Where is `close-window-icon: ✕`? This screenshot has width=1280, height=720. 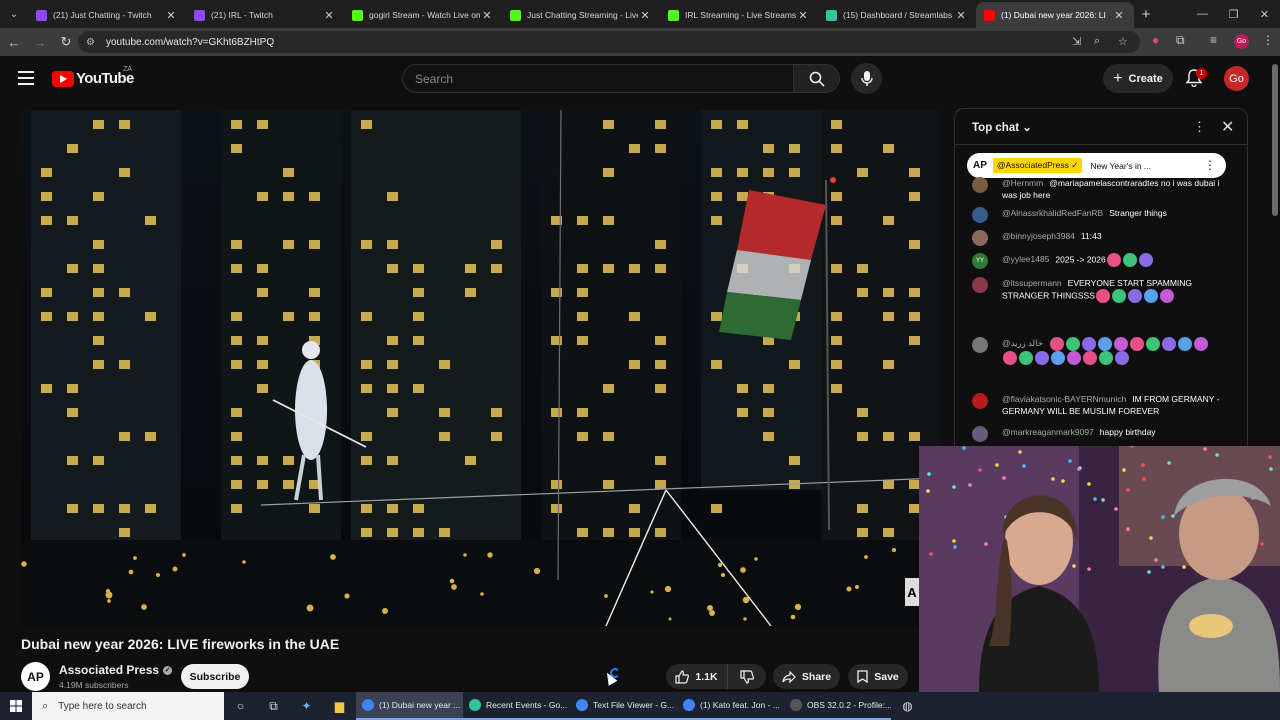 close-window-icon: ✕ is located at coordinates (1264, 14).